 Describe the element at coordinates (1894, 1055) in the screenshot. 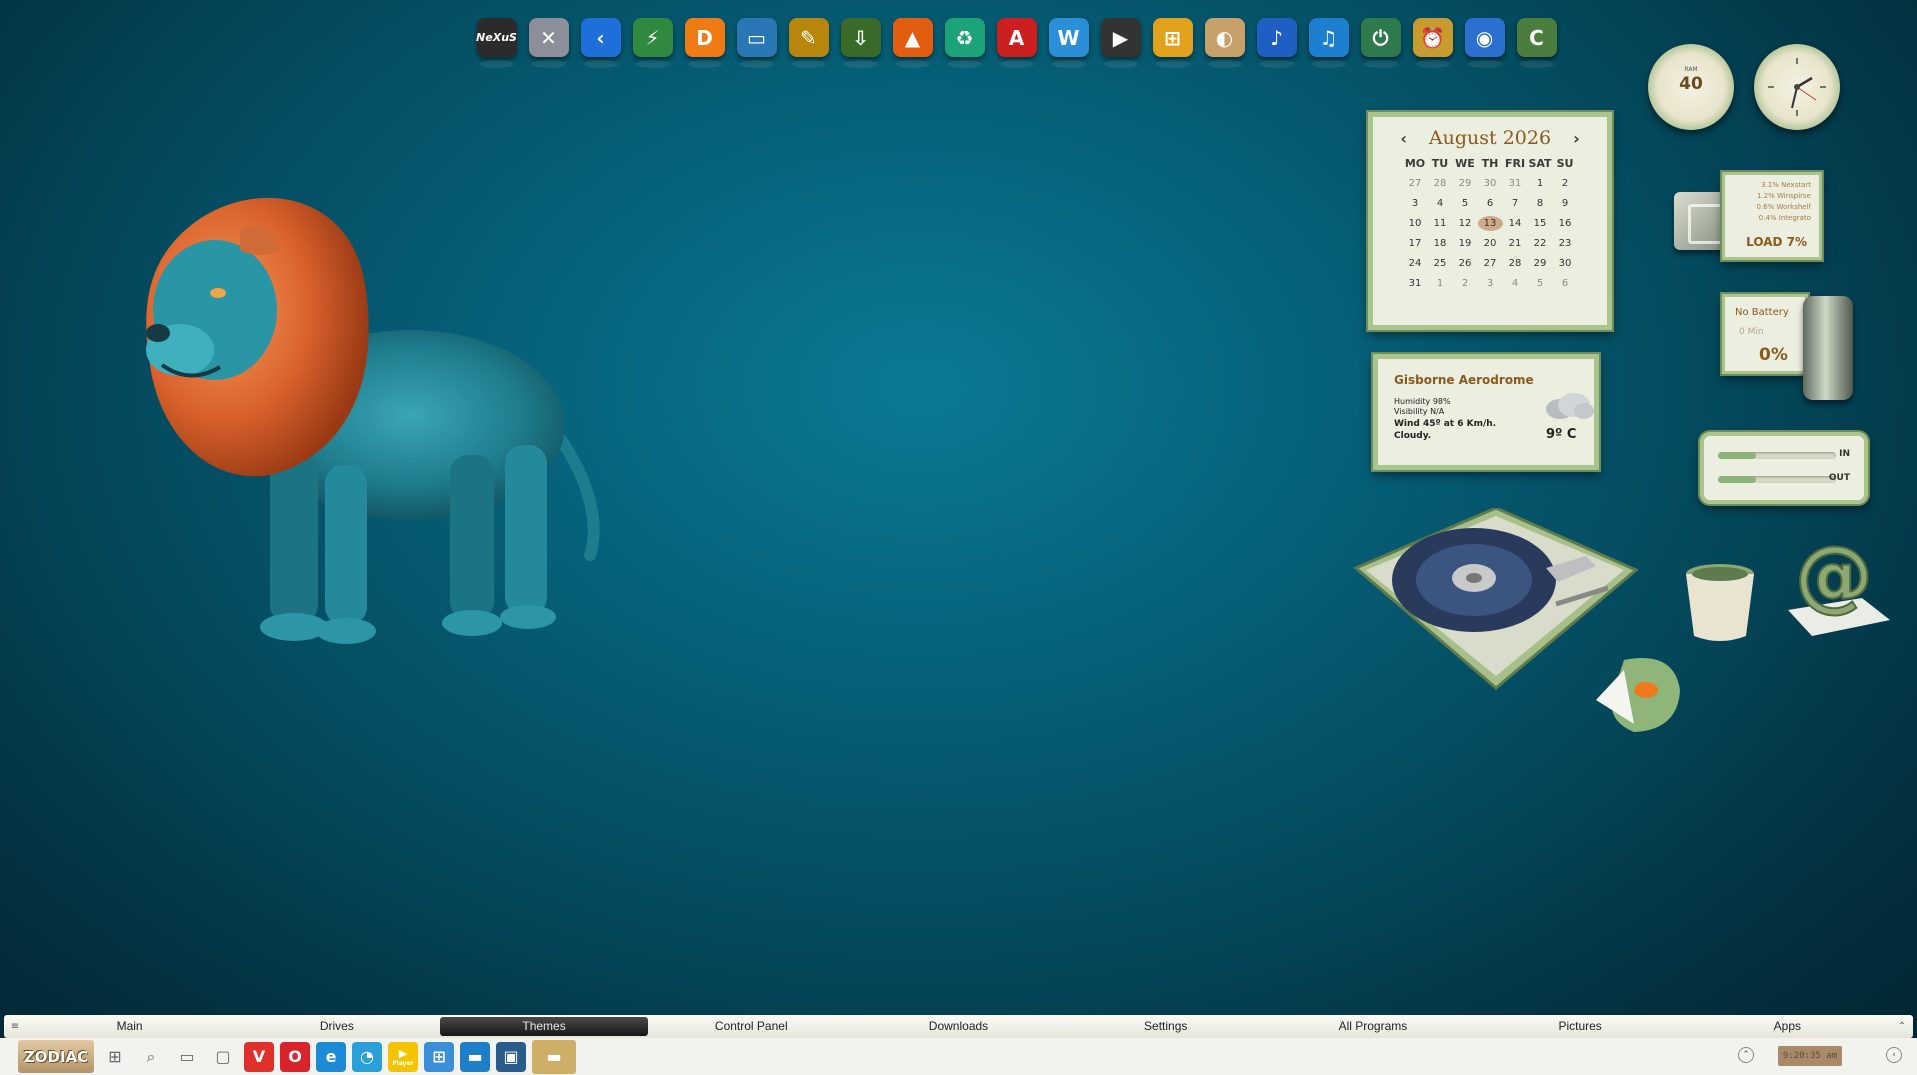

I see `tray-collapse-icon: ‹` at that location.